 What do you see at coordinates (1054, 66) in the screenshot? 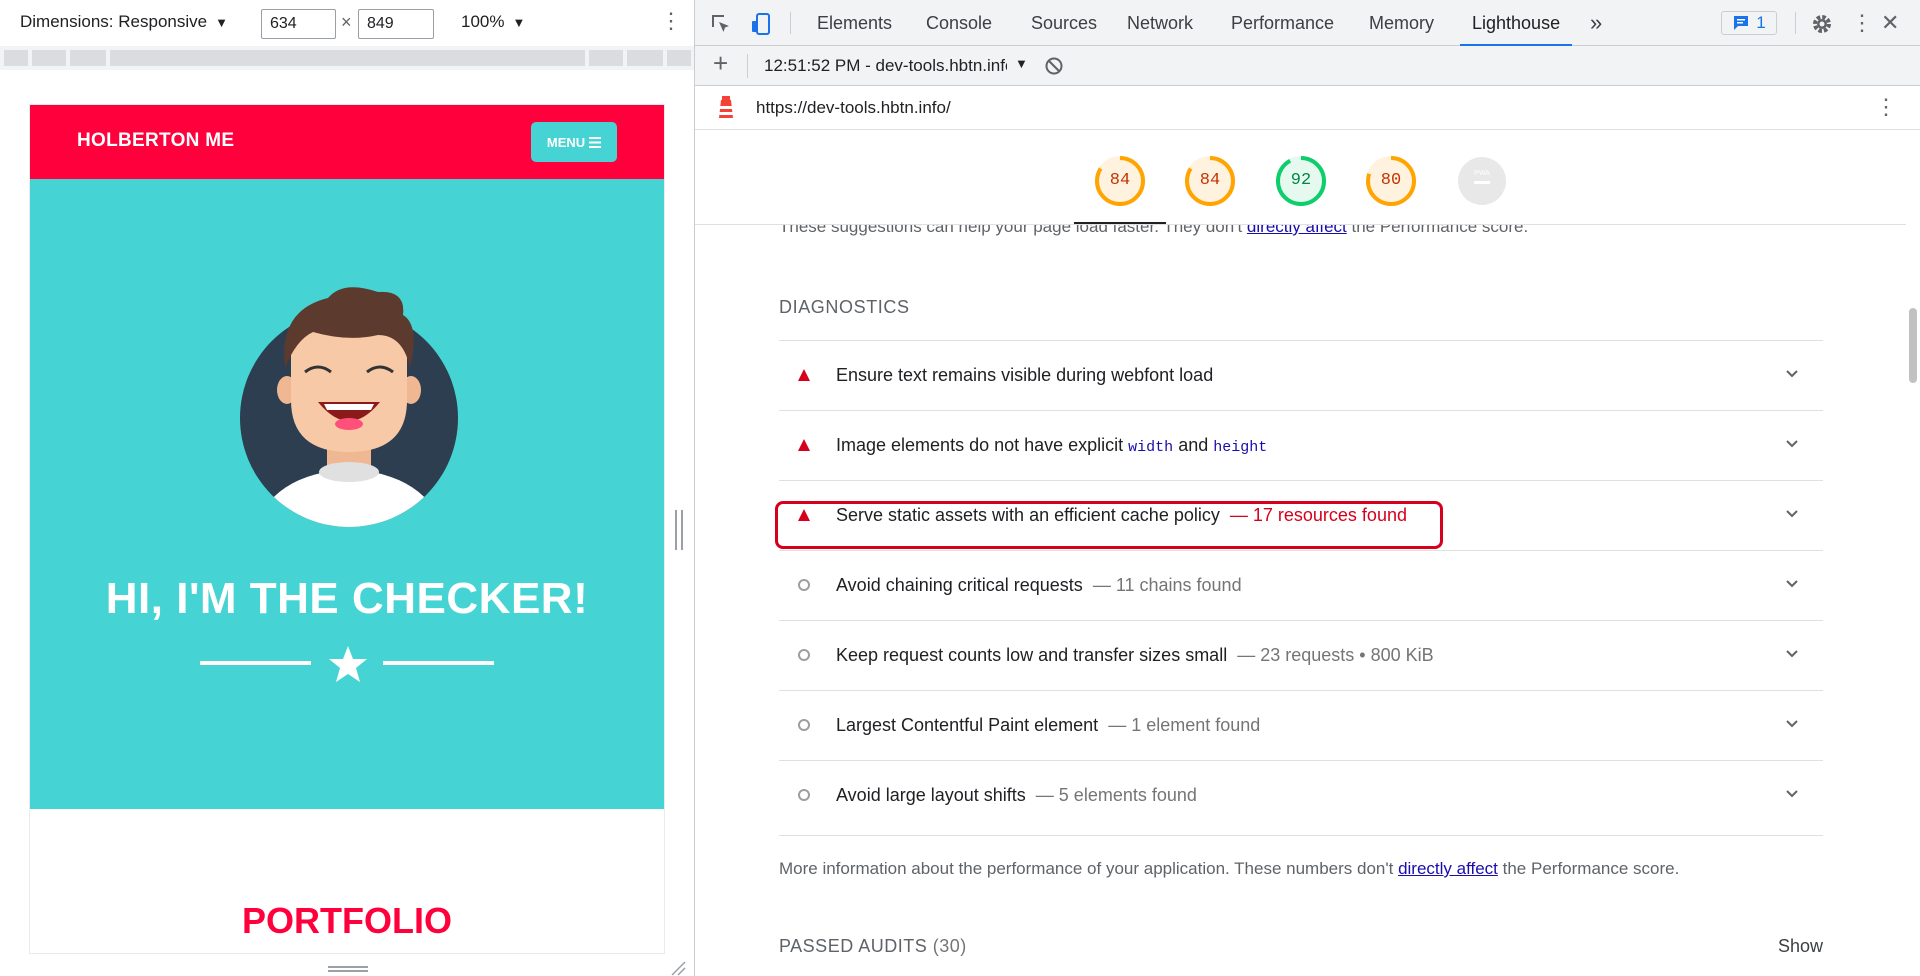
I see `clear-all-icon` at bounding box center [1054, 66].